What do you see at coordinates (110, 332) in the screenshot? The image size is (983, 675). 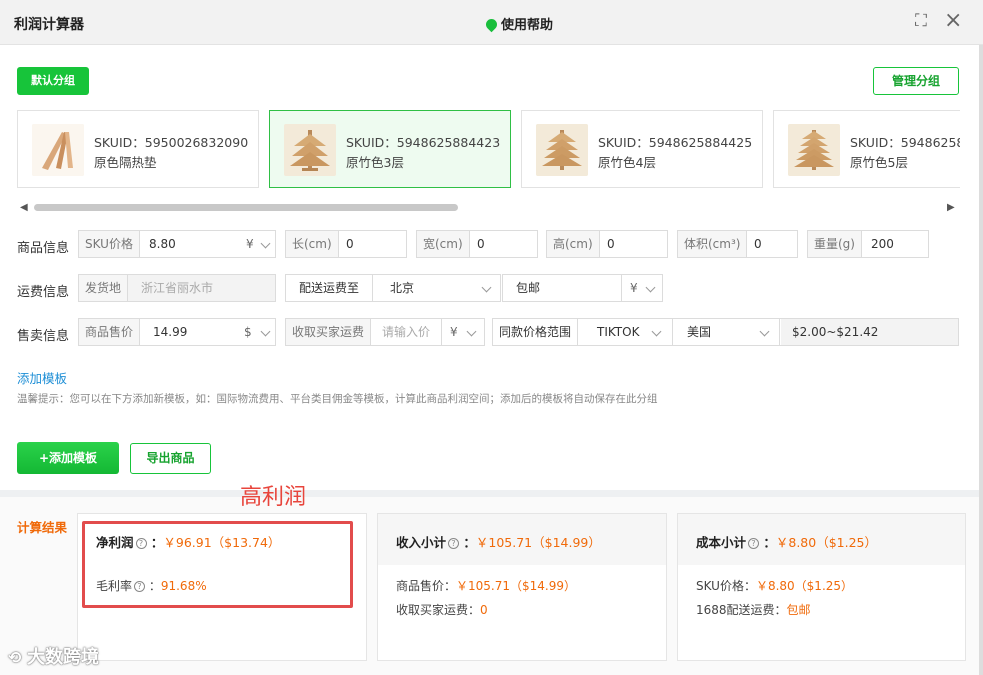 I see `sale-price-label: 商品售价` at bounding box center [110, 332].